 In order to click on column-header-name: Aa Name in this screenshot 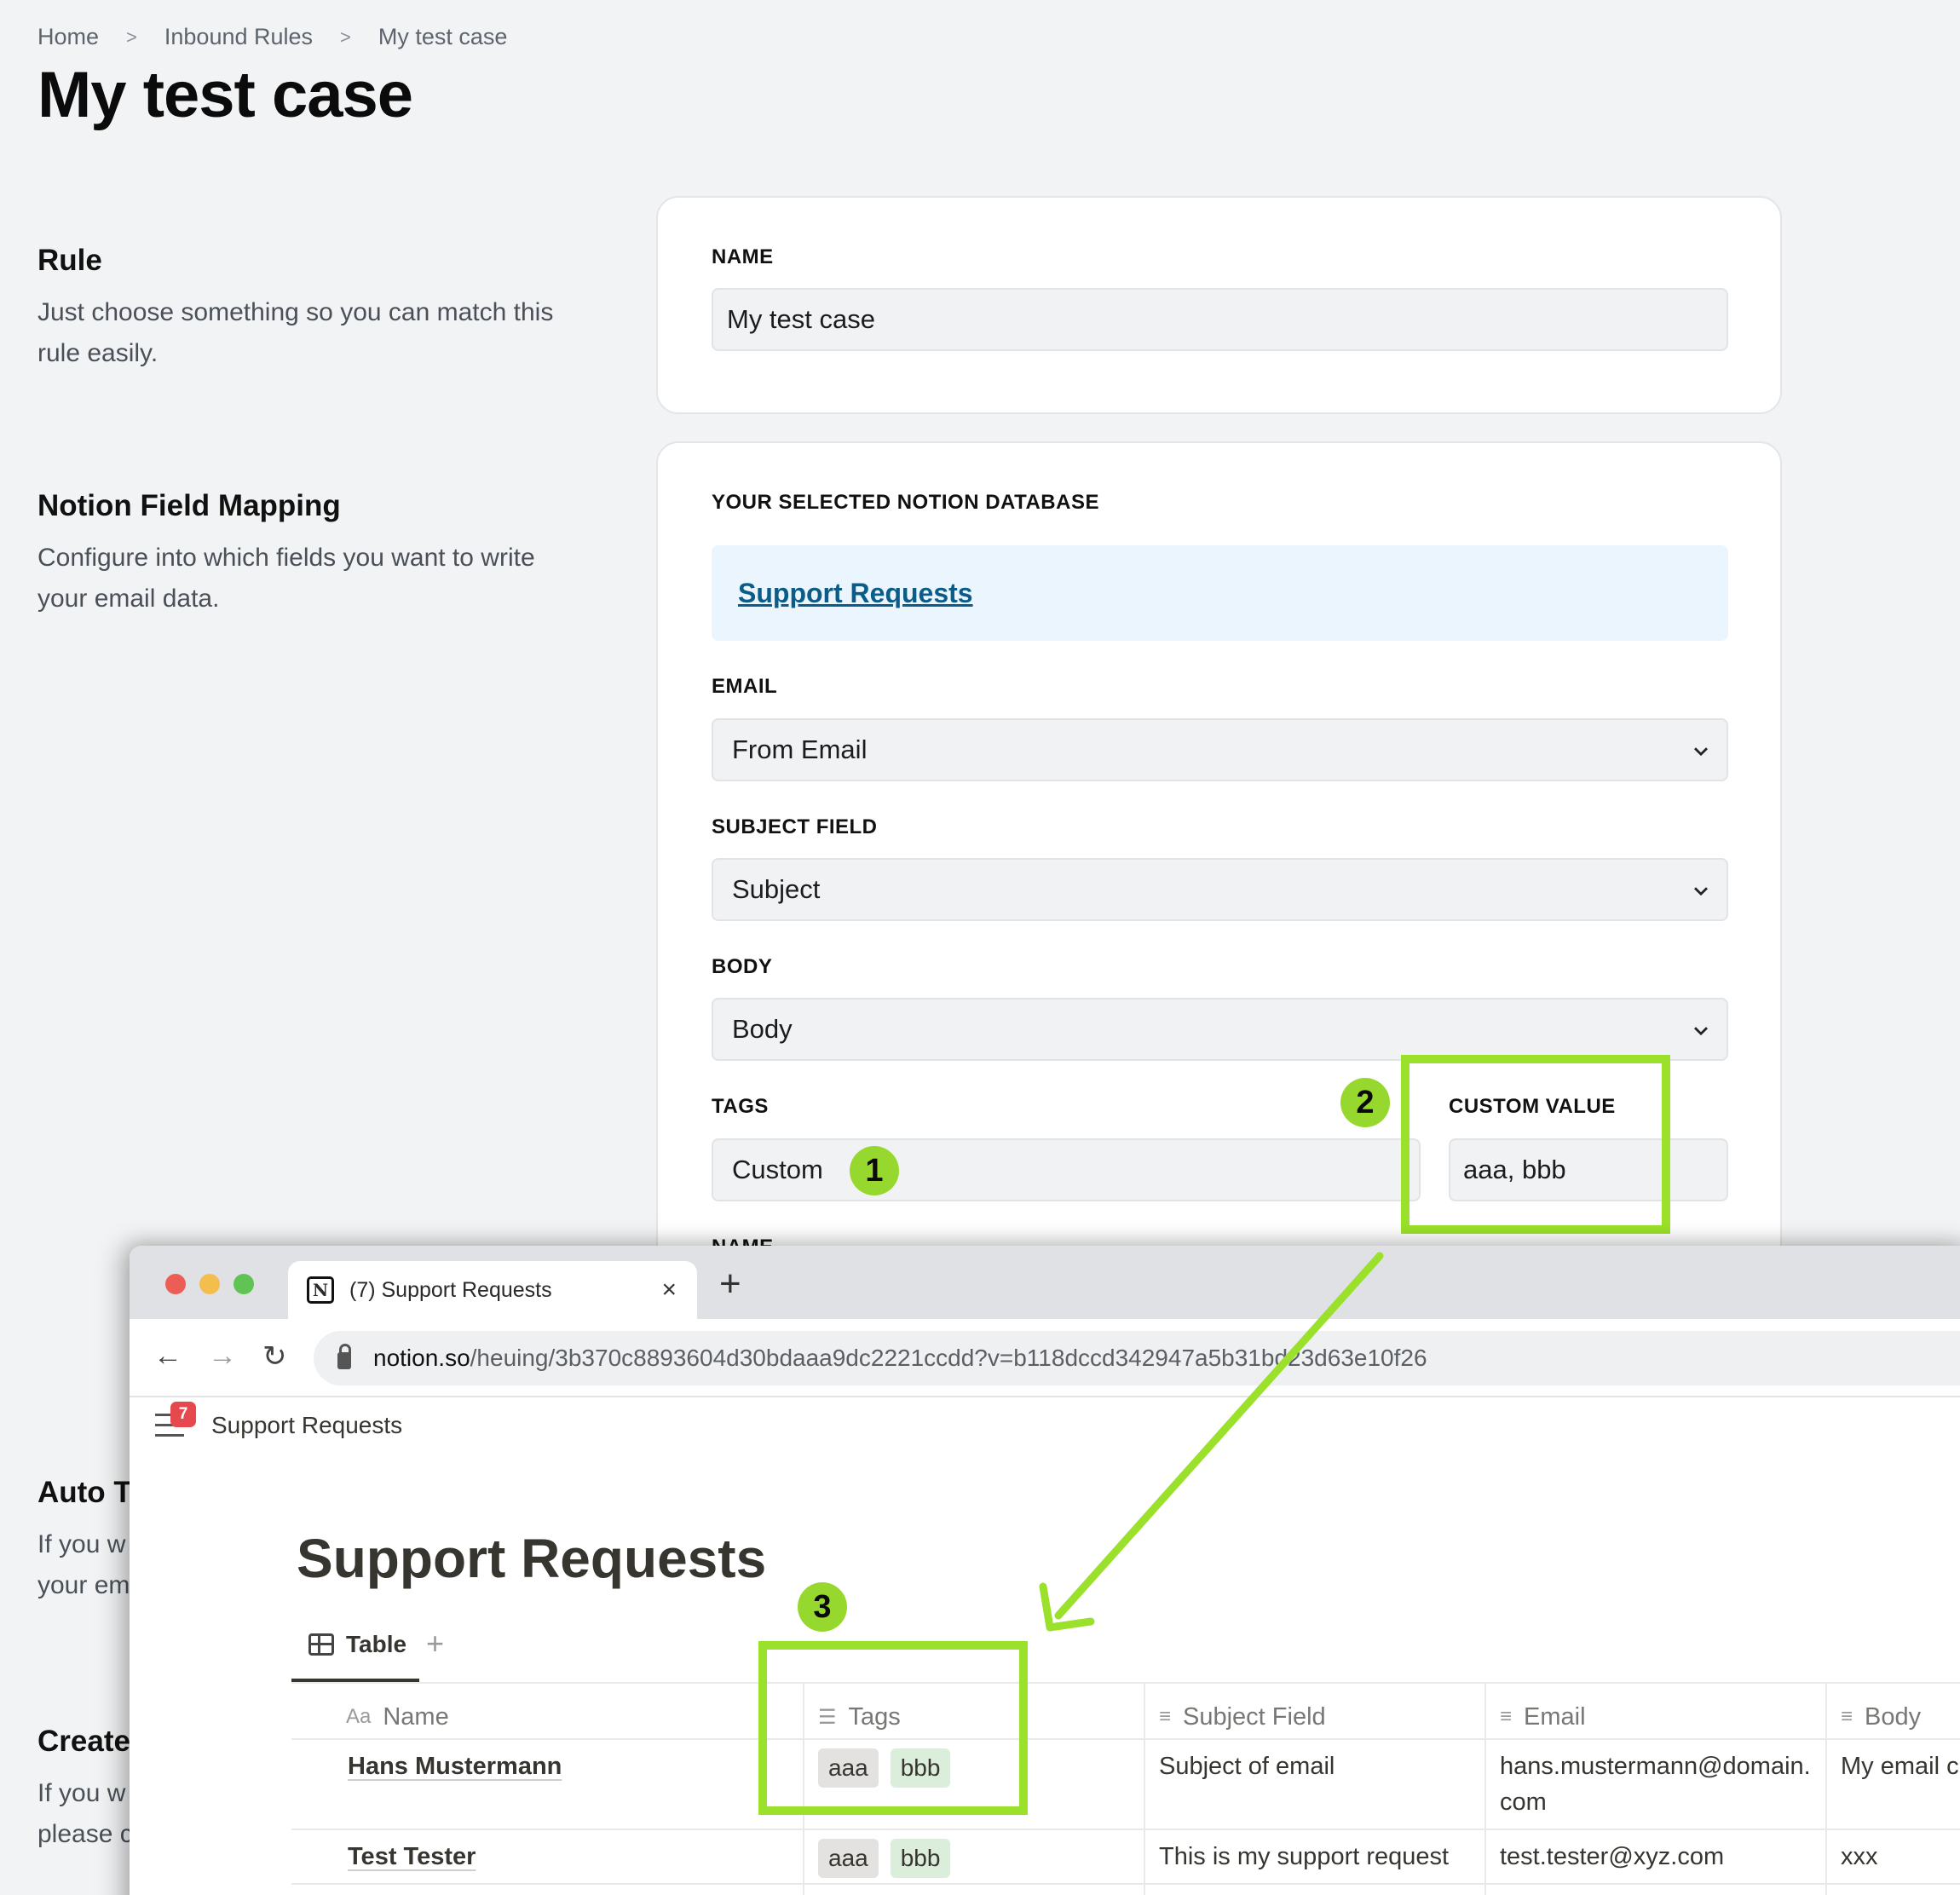, I will do `click(397, 1717)`.